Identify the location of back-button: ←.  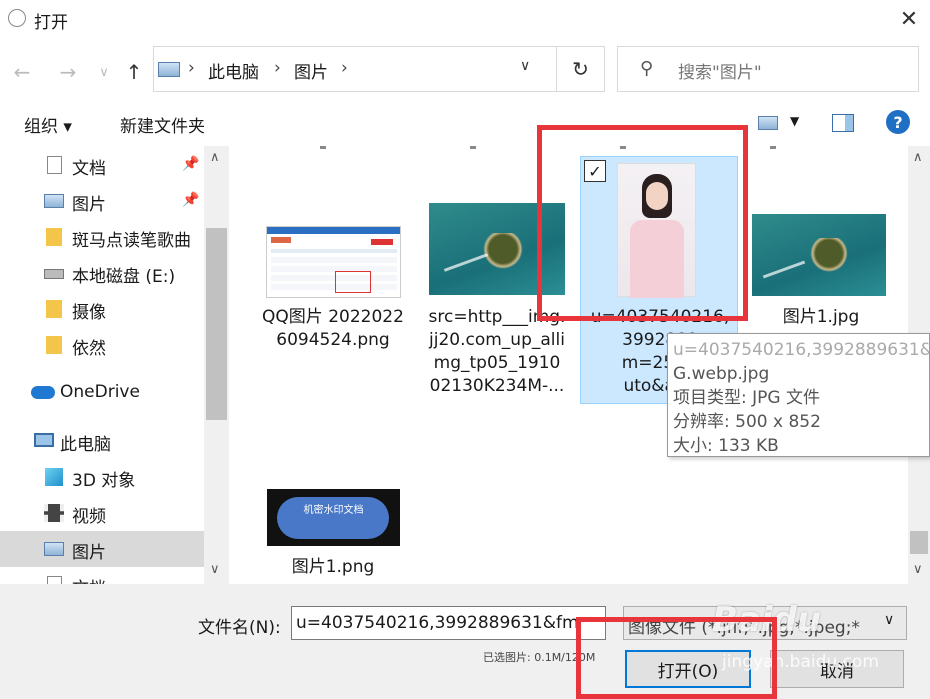
(22, 72).